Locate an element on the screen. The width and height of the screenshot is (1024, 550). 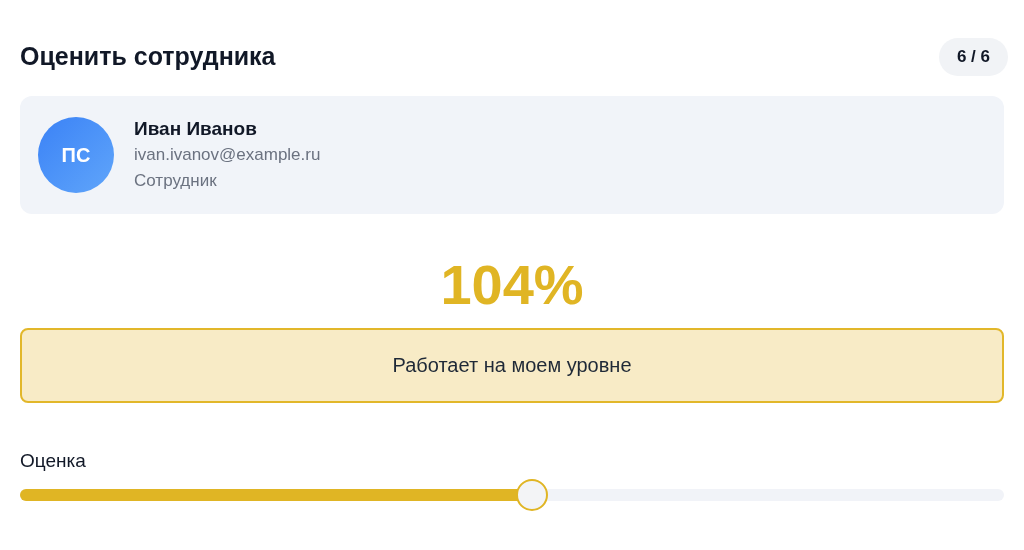
employee-name: Иван Иванов is located at coordinates (196, 128).